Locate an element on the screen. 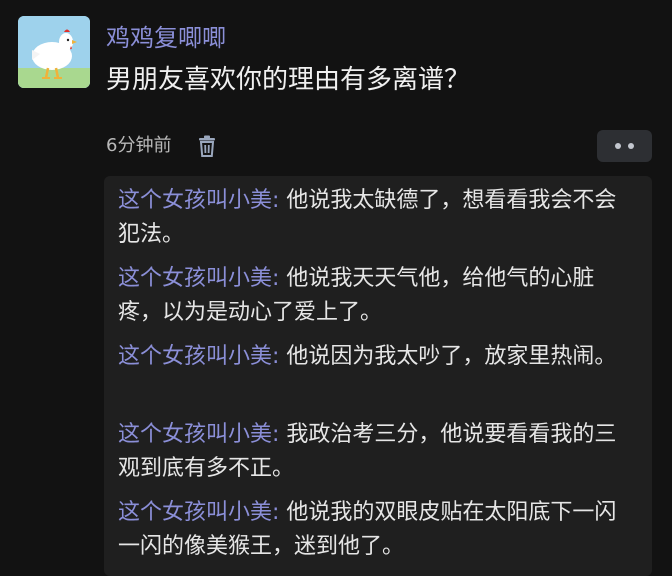 The width and height of the screenshot is (672, 576). reply-item: 这个女孩叫小美: 他说我太缺德了，想看看我会不会犯法。 is located at coordinates (378, 218).